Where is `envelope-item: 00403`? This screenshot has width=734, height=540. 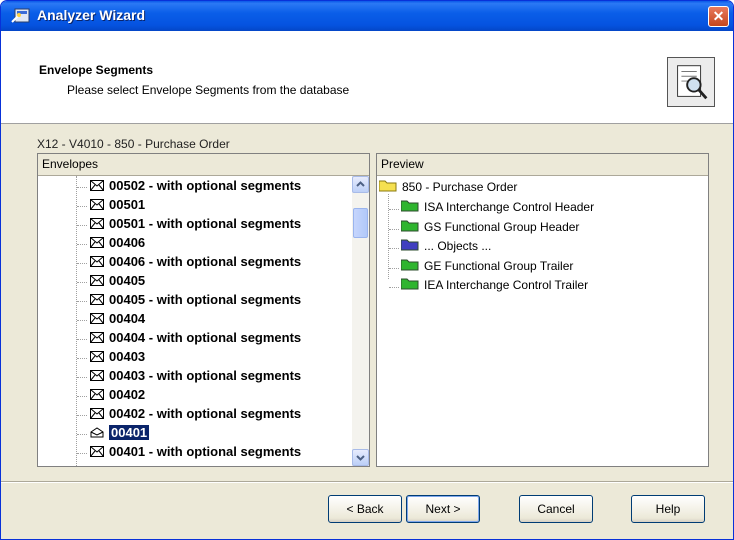 envelope-item: 00403 is located at coordinates (117, 359).